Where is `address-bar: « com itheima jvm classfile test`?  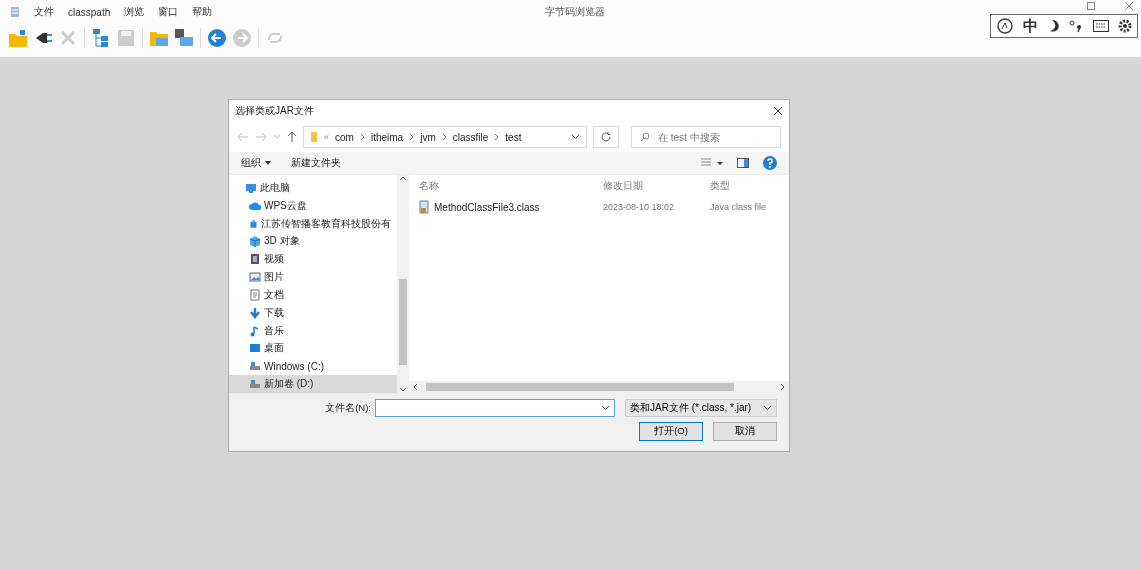
address-bar: « com itheima jvm classfile test is located at coordinates (445, 137).